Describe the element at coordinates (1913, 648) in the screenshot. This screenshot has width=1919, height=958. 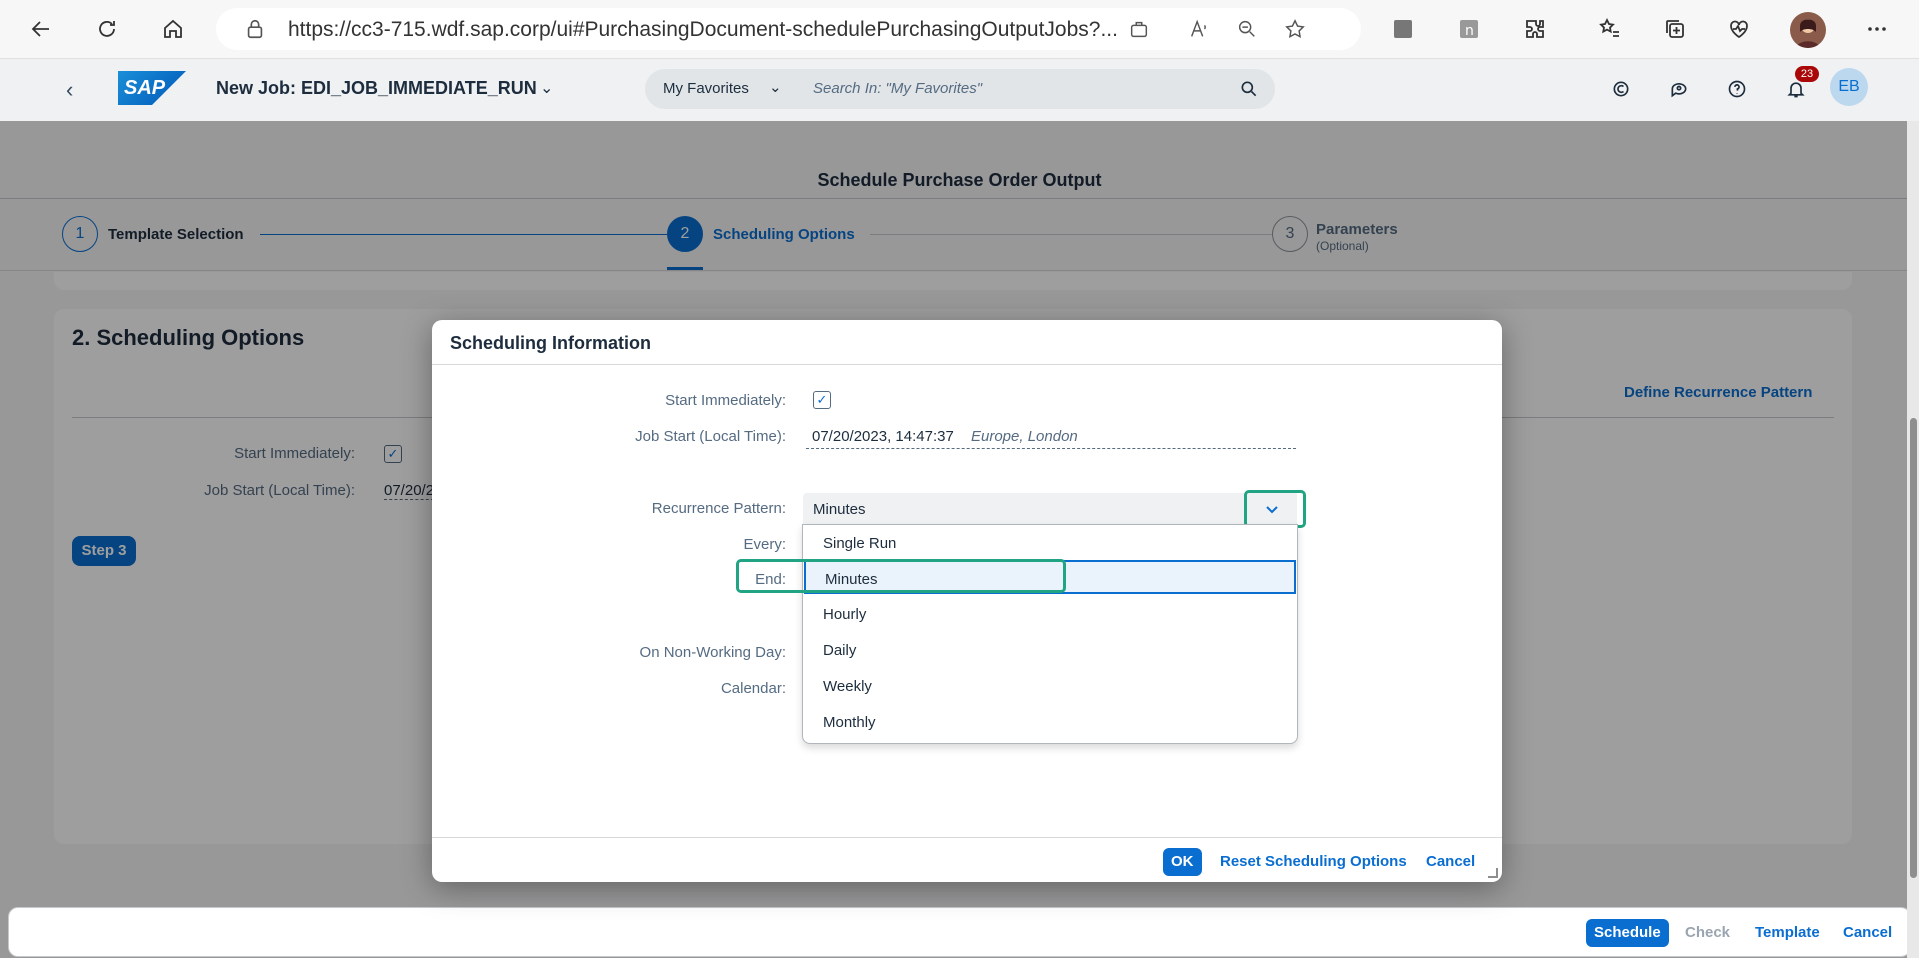
I see `scrollbar-thumb` at that location.